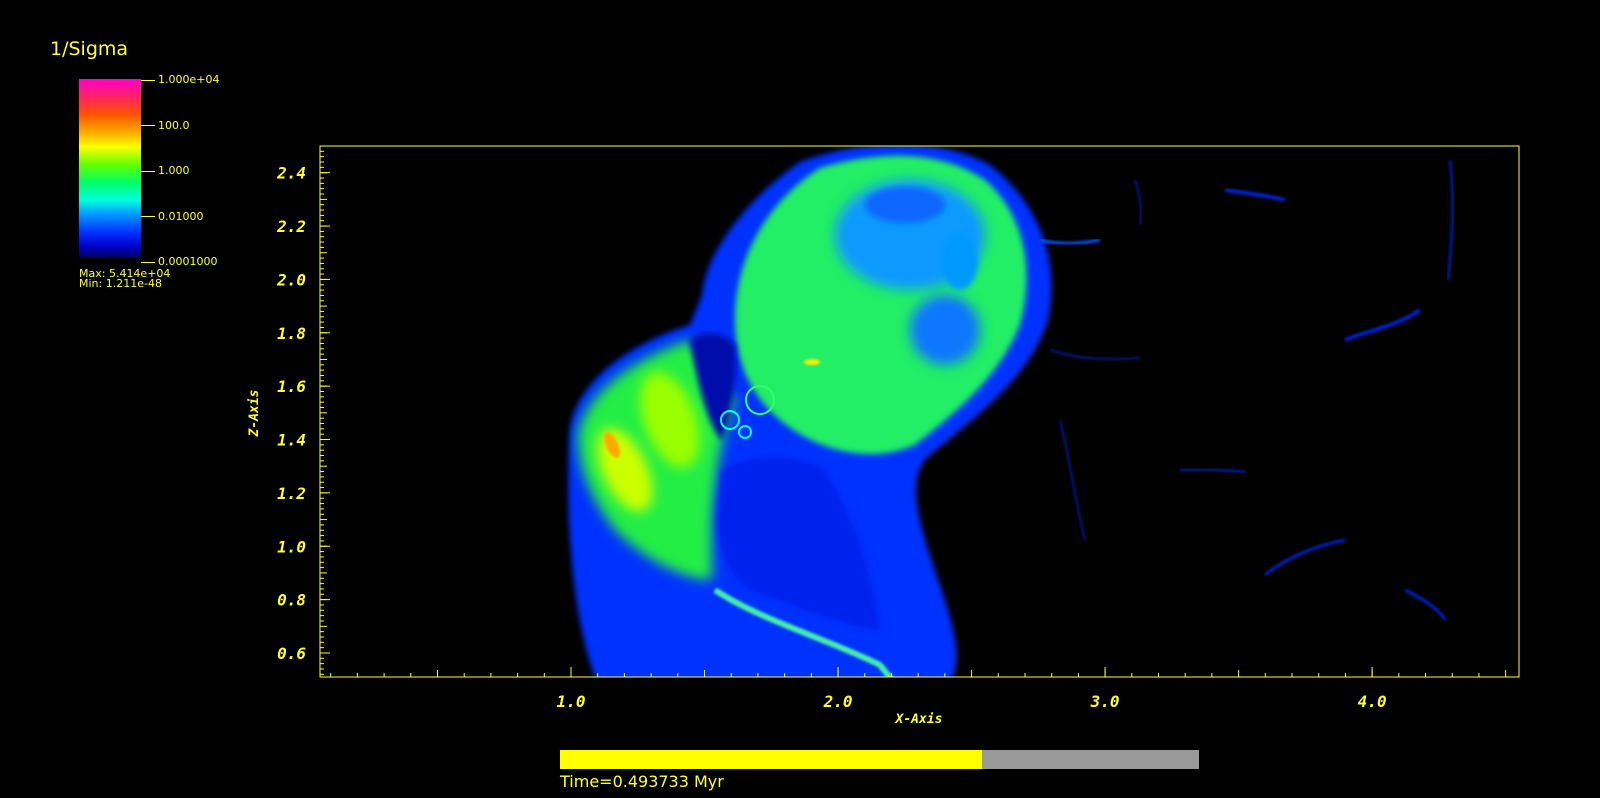 This screenshot has width=1600, height=798. What do you see at coordinates (291, 440) in the screenshot?
I see `y-tick-label: 1.4` at bounding box center [291, 440].